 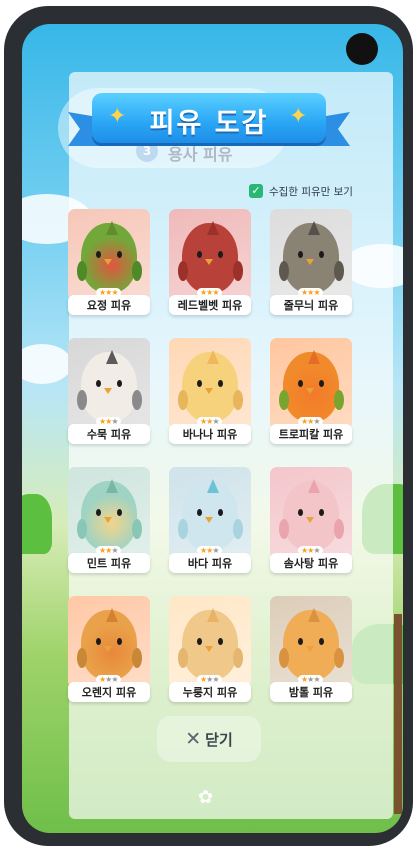 I want to click on pet-name-label: 민트 피유, so click(x=109, y=563).